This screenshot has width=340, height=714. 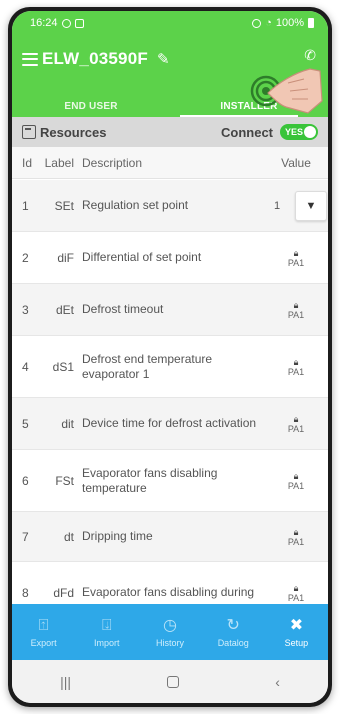 I want to click on nav-history-label: History, so click(x=170, y=642).